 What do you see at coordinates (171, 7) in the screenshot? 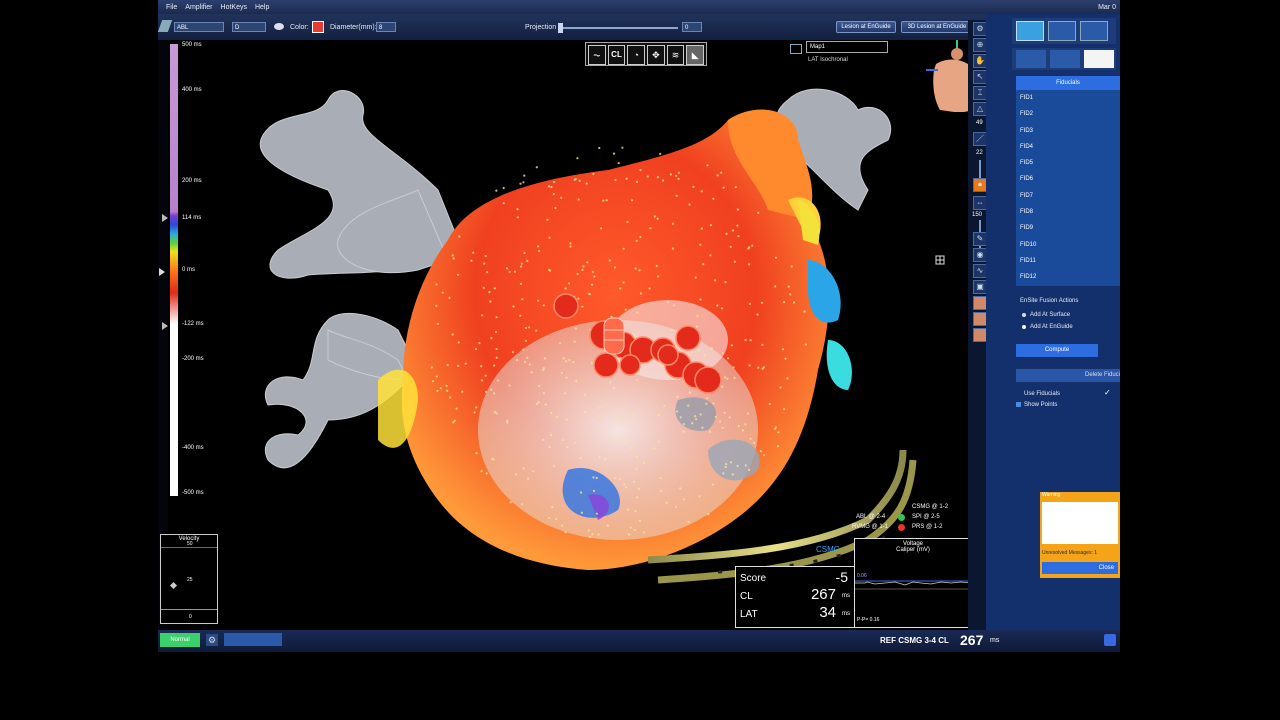
I see `menu-file: File` at bounding box center [171, 7].